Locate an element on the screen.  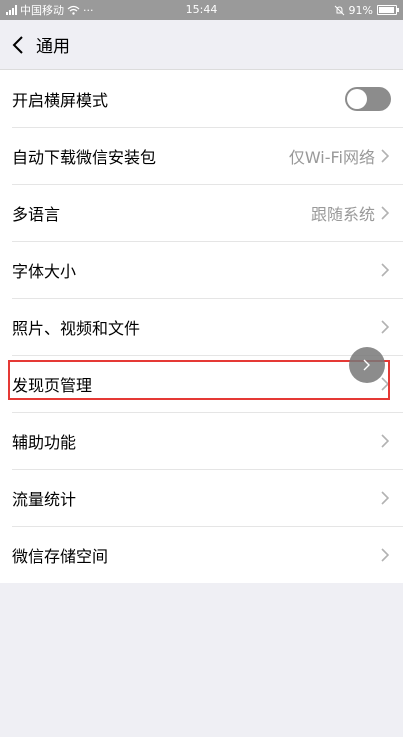
nav-bar: 通用 is located at coordinates (201, 45).